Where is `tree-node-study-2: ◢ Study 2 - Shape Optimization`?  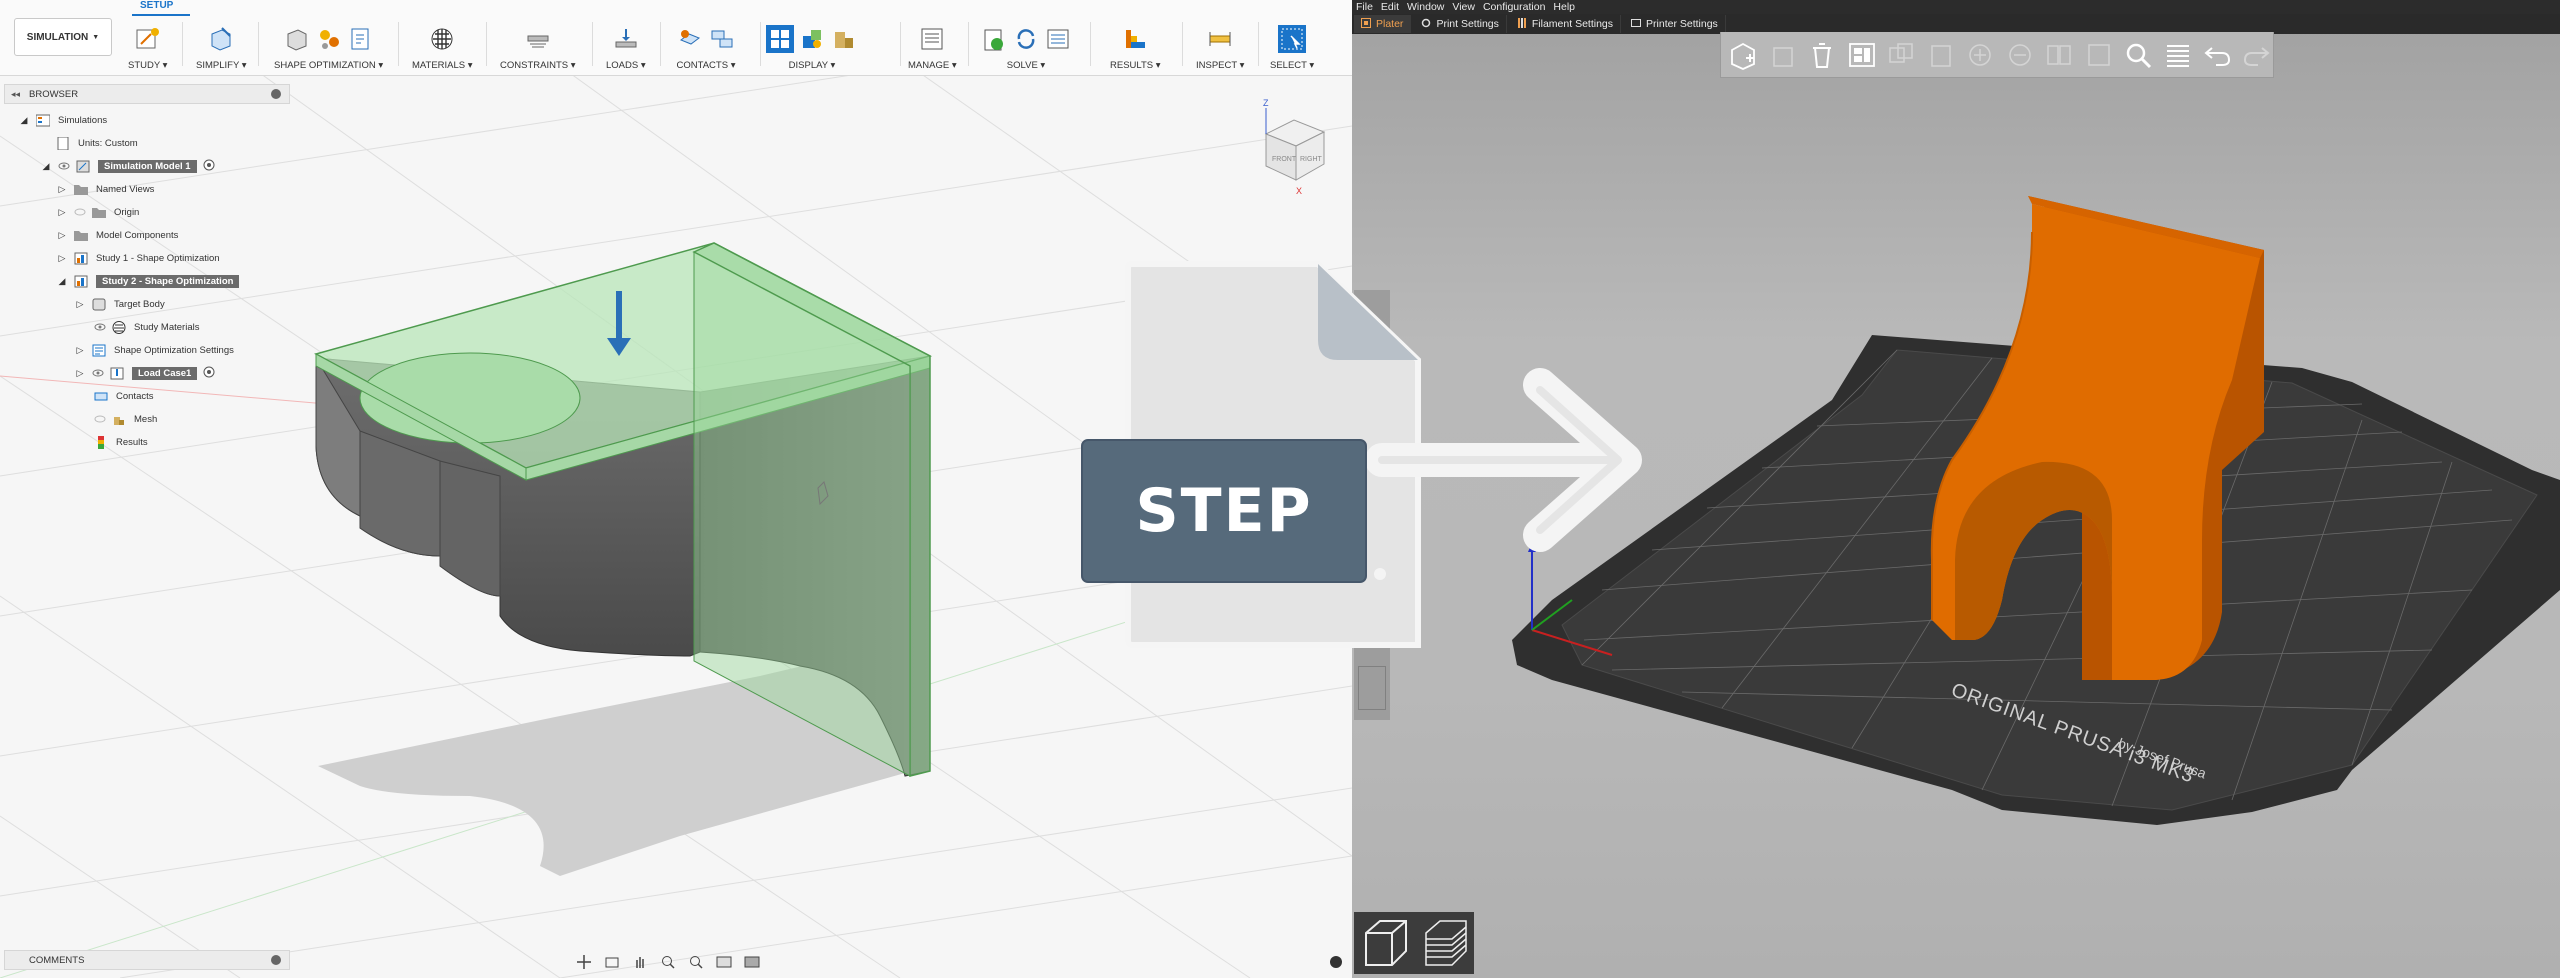
tree-node-study-2: ◢ Study 2 - Shape Optimization is located at coordinates (148, 281).